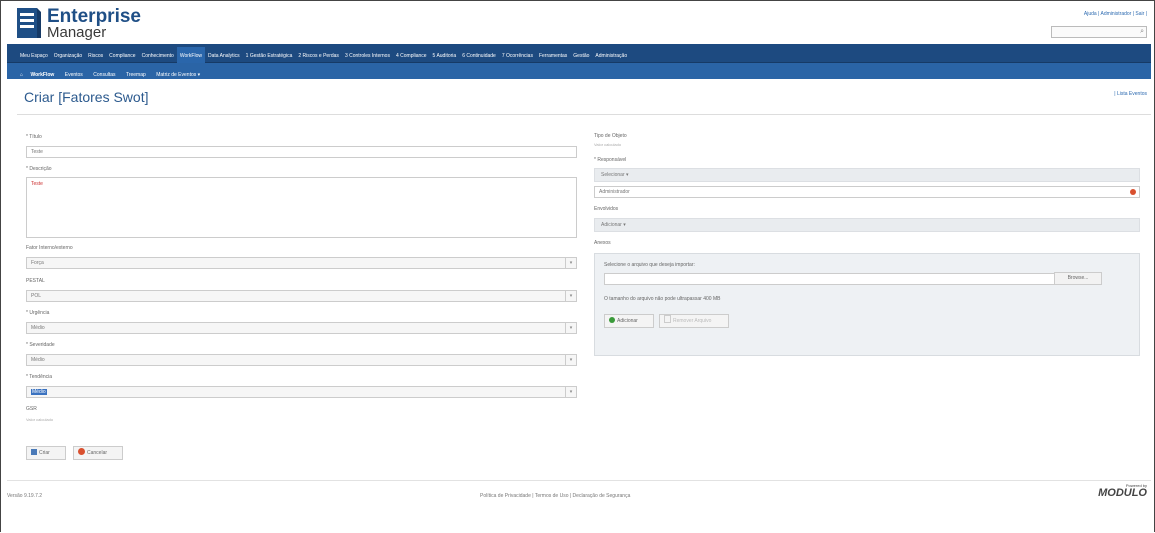 Image resolution: width=1155 pixels, height=533 pixels. What do you see at coordinates (301, 263) in the screenshot?
I see `fator-select: Força ▾` at bounding box center [301, 263].